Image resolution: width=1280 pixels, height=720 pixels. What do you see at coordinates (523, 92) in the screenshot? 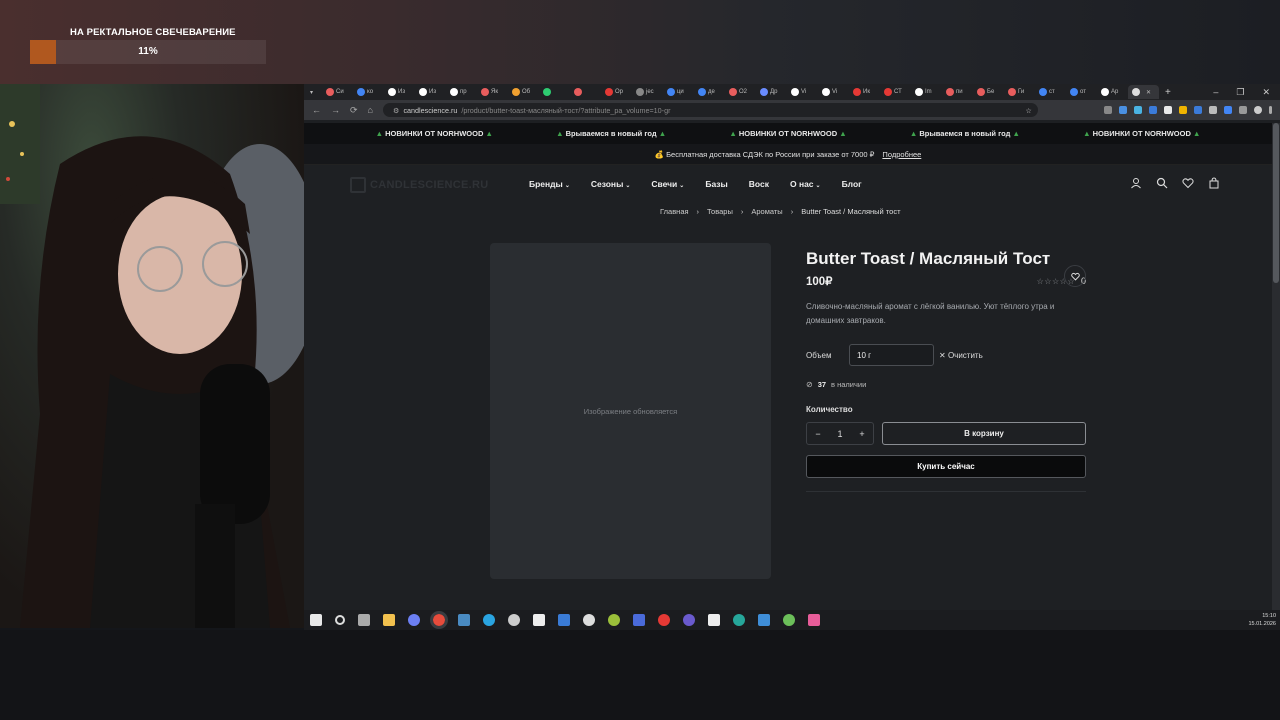
I see `browser-tab: Об` at bounding box center [523, 92].